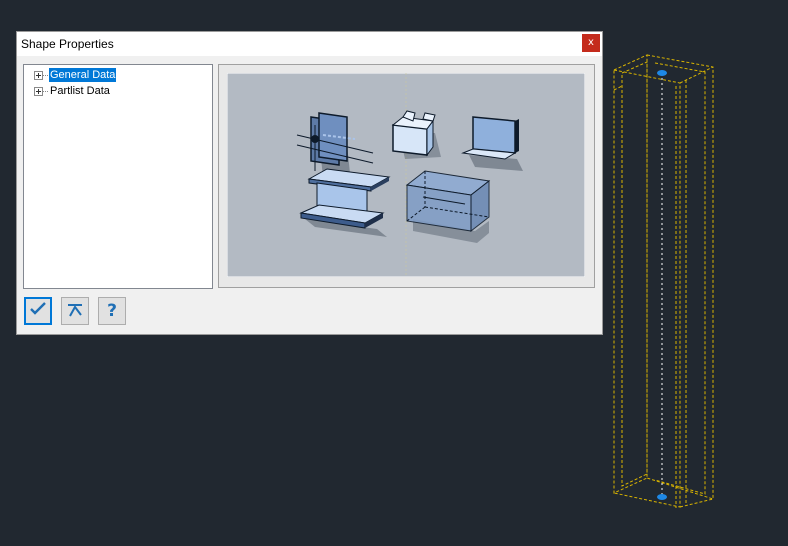 The height and width of the screenshot is (546, 788). I want to click on bottom-grip-handle, so click(662, 497).